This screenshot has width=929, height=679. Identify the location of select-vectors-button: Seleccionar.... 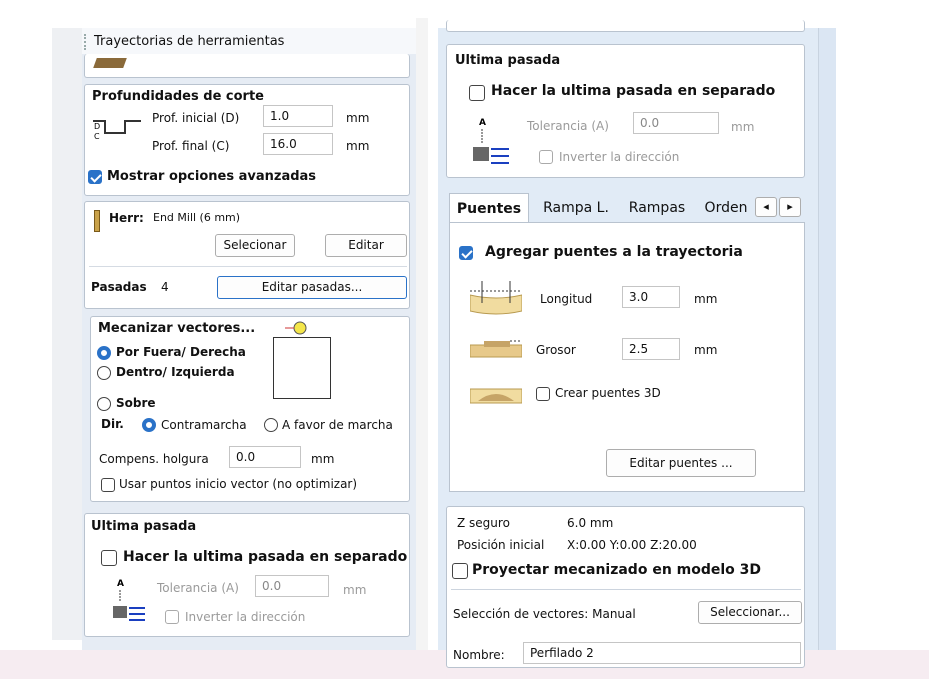
(750, 612).